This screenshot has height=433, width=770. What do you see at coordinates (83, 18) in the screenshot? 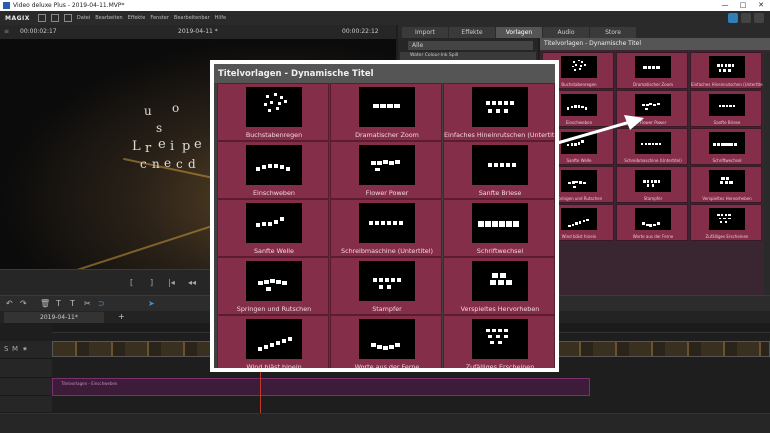
I see `menu-file: Datei` at bounding box center [83, 18].